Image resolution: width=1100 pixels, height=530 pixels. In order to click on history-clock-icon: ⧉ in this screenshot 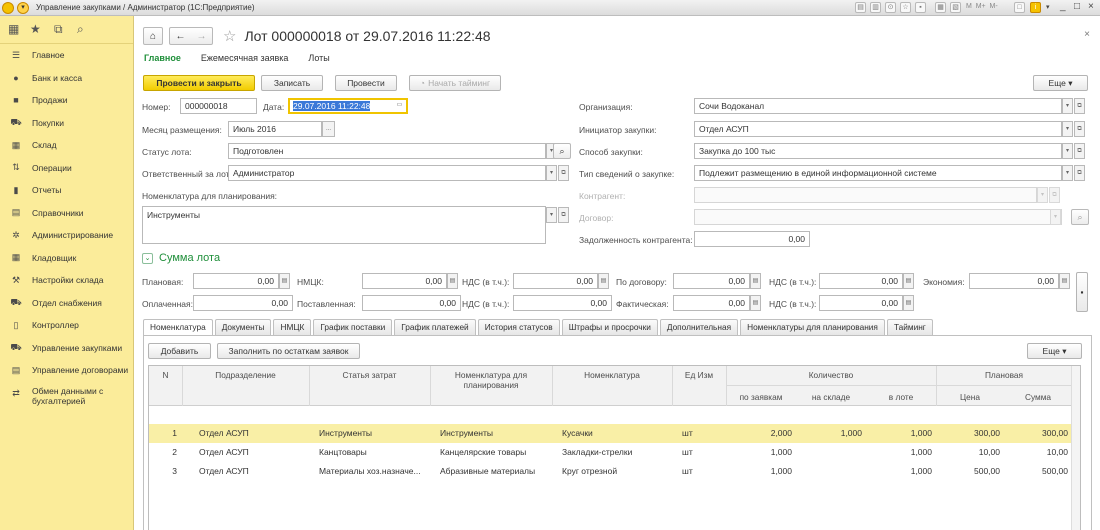, I will do `click(58, 29)`.